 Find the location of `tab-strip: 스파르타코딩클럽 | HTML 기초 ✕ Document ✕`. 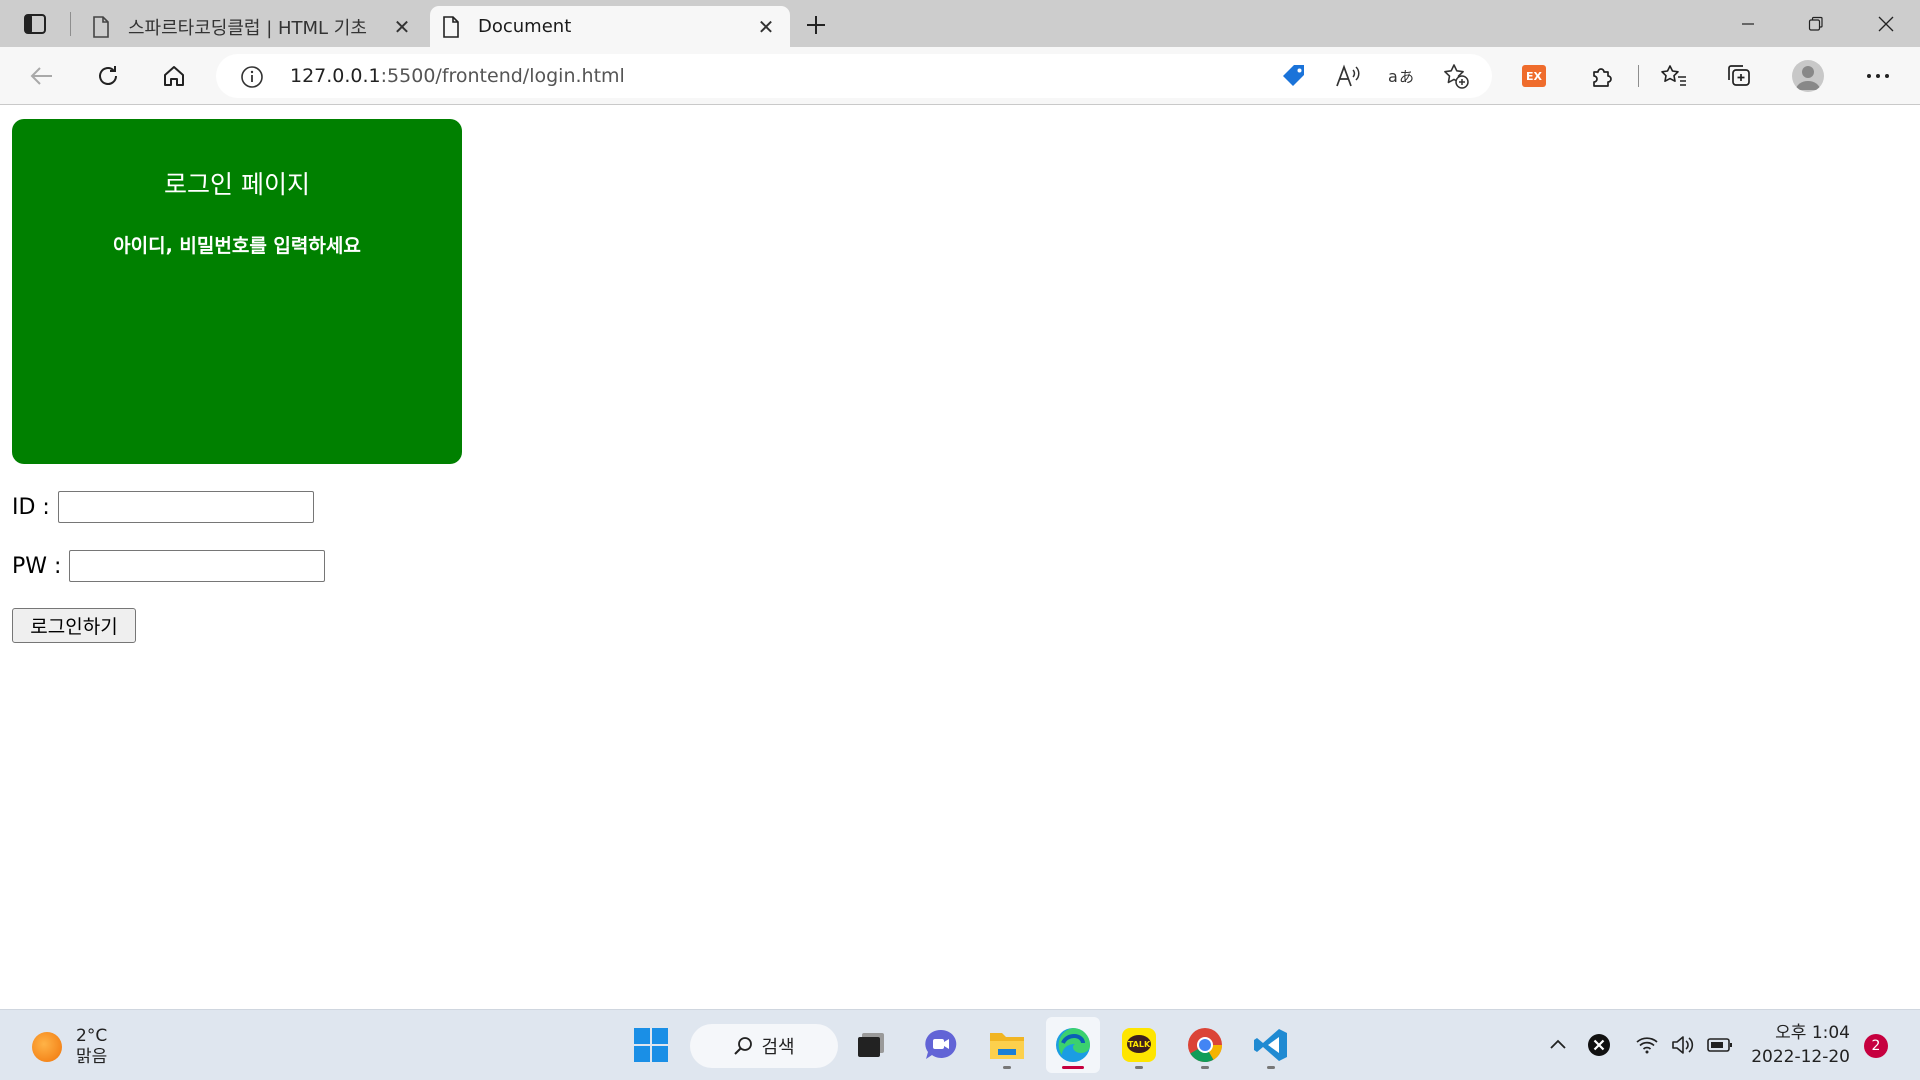

tab-strip: 스파르타코딩클럽 | HTML 기초 ✕ Document ✕ is located at coordinates (960, 23).